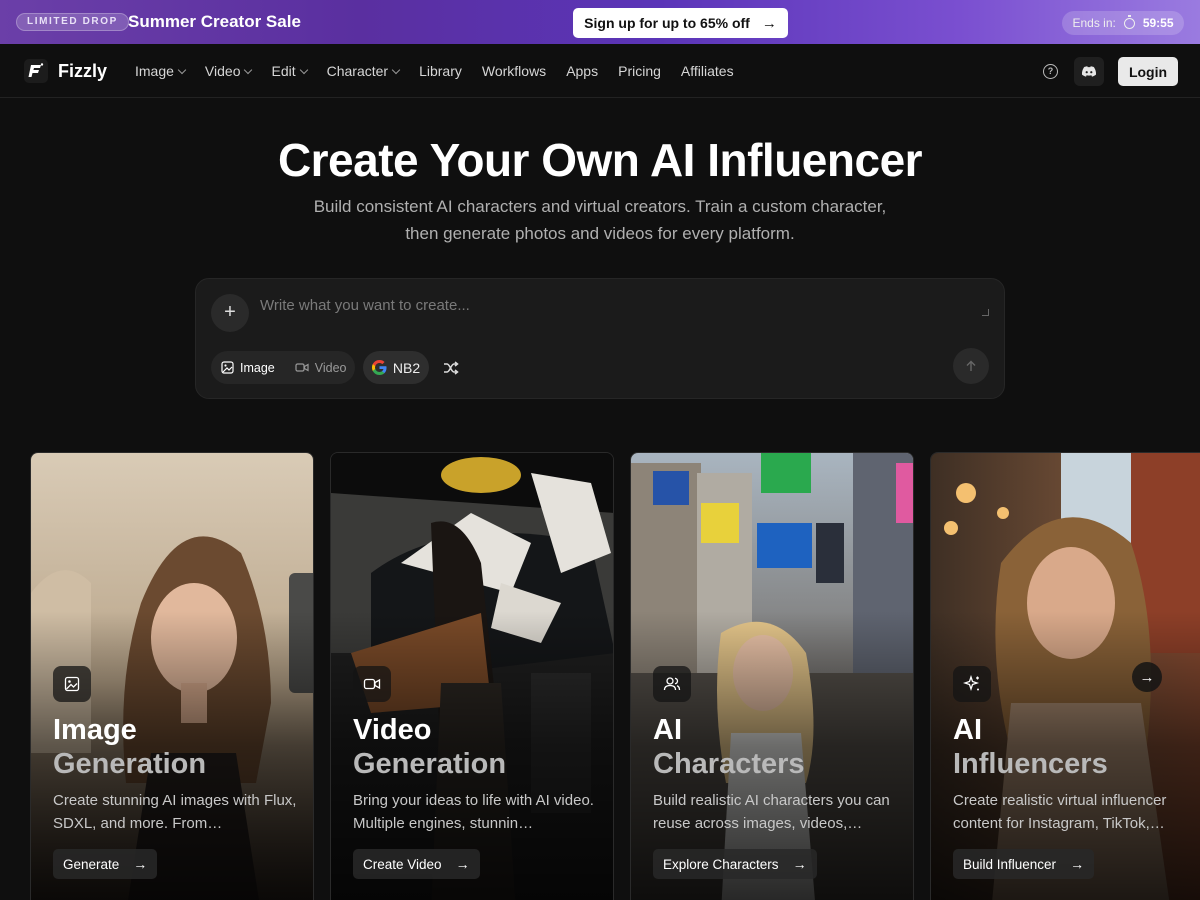 Image resolution: width=1200 pixels, height=900 pixels. I want to click on nav-item-label: Library, so click(440, 71).